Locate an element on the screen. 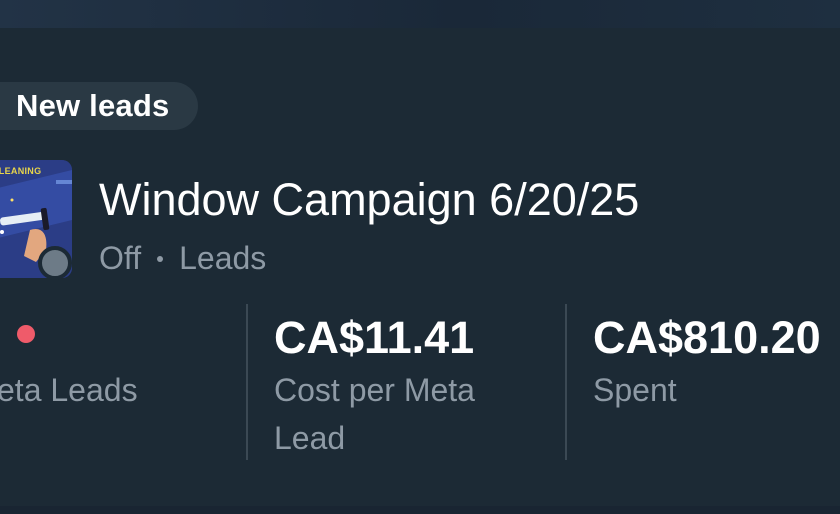 Image resolution: width=840 pixels, height=514 pixels. new-leads-label: New leads is located at coordinates (93, 105).